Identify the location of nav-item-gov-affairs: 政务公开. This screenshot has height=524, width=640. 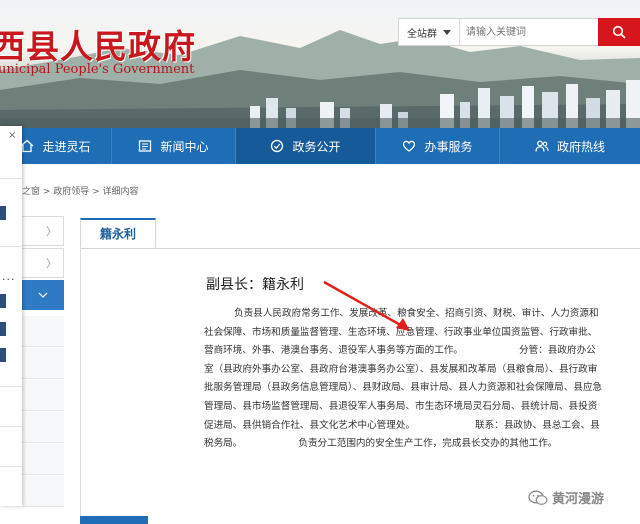
(306, 146).